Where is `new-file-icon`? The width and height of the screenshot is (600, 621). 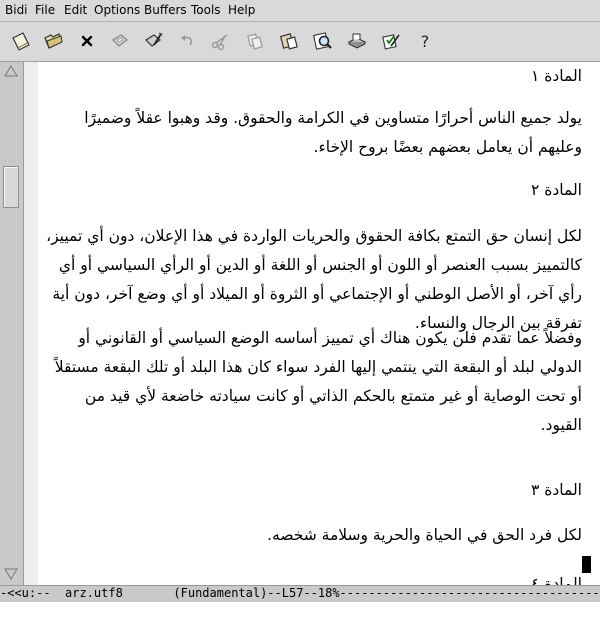 new-file-icon is located at coordinates (20, 41).